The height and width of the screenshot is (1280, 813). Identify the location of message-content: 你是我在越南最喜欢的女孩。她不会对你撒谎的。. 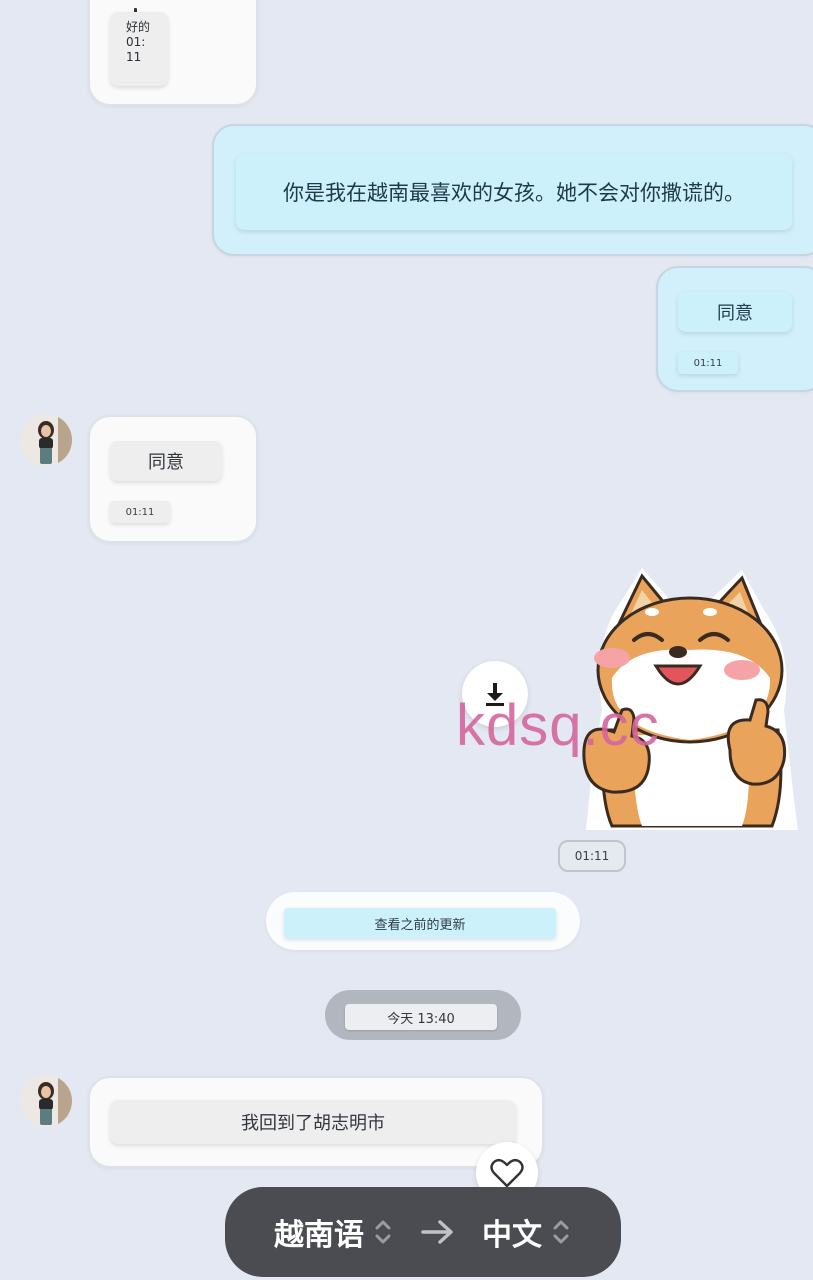
(514, 192).